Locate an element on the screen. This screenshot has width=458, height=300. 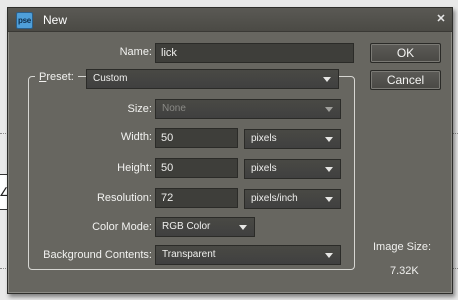
width-input: 50 is located at coordinates (196, 138).